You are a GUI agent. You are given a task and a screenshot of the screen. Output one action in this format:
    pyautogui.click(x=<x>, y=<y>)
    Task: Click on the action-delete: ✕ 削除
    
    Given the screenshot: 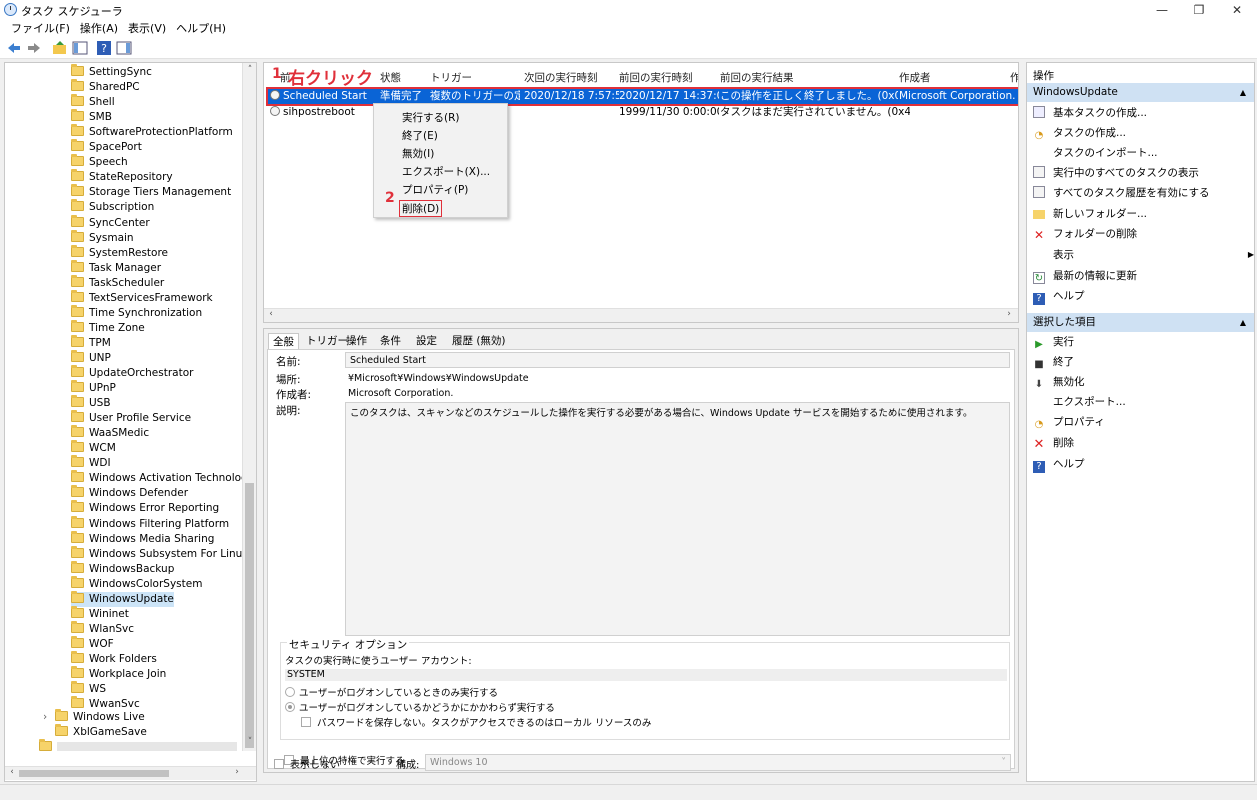 What is the action you would take?
    pyautogui.click(x=1053, y=443)
    